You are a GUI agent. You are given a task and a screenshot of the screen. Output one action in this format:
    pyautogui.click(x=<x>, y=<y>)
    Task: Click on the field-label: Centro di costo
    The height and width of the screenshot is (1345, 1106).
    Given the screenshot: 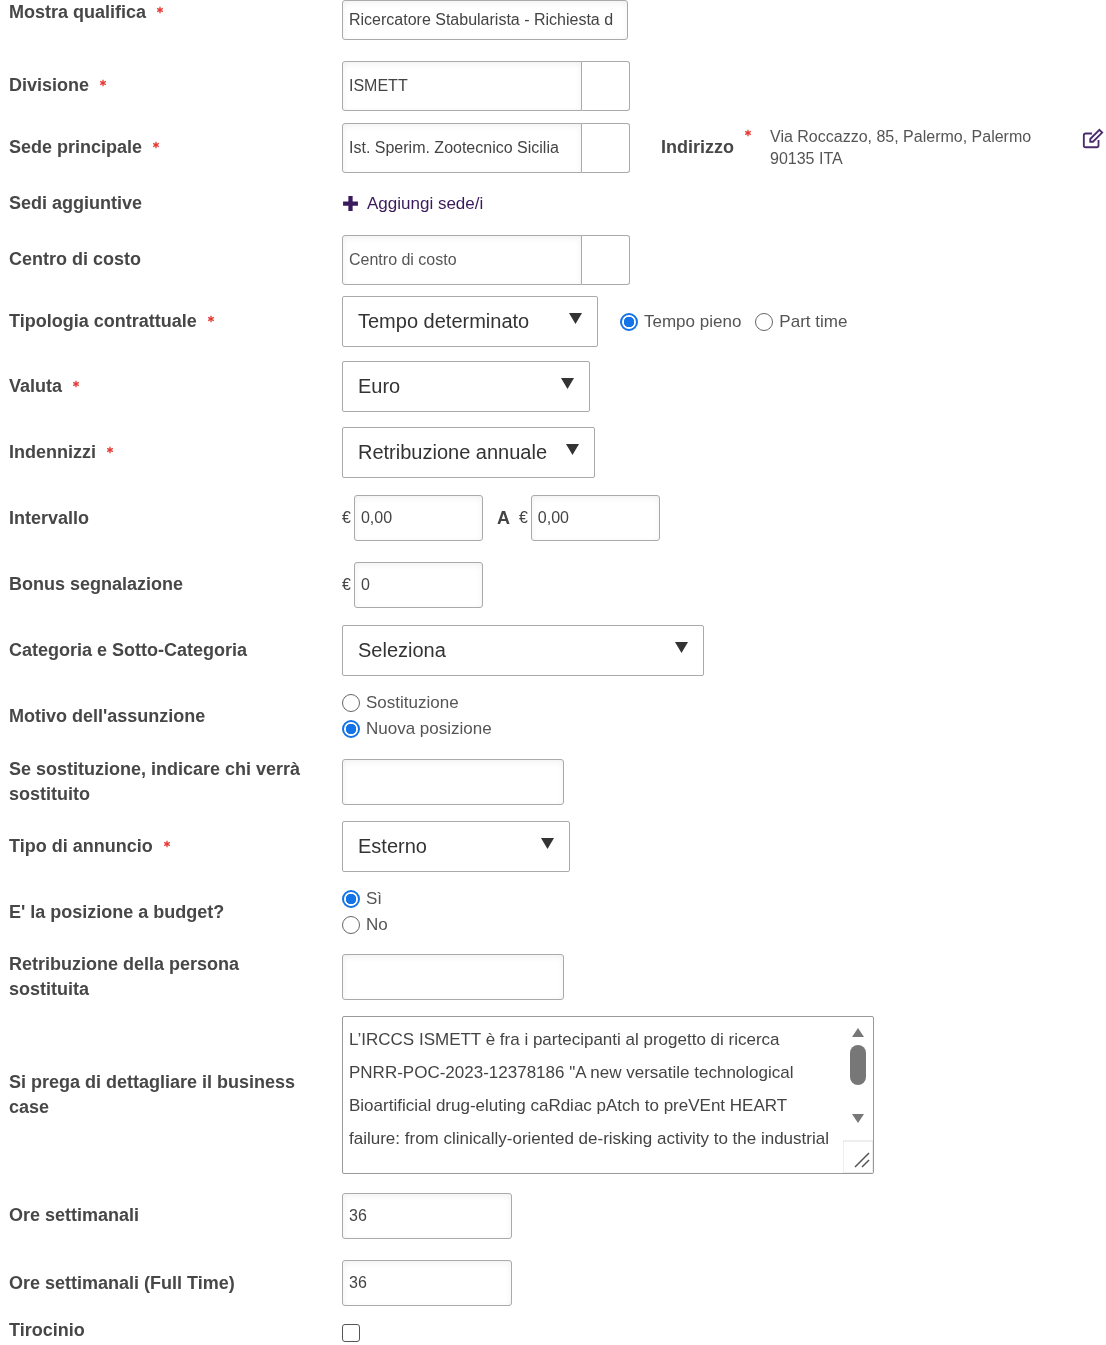 What is the action you would take?
    pyautogui.click(x=75, y=259)
    